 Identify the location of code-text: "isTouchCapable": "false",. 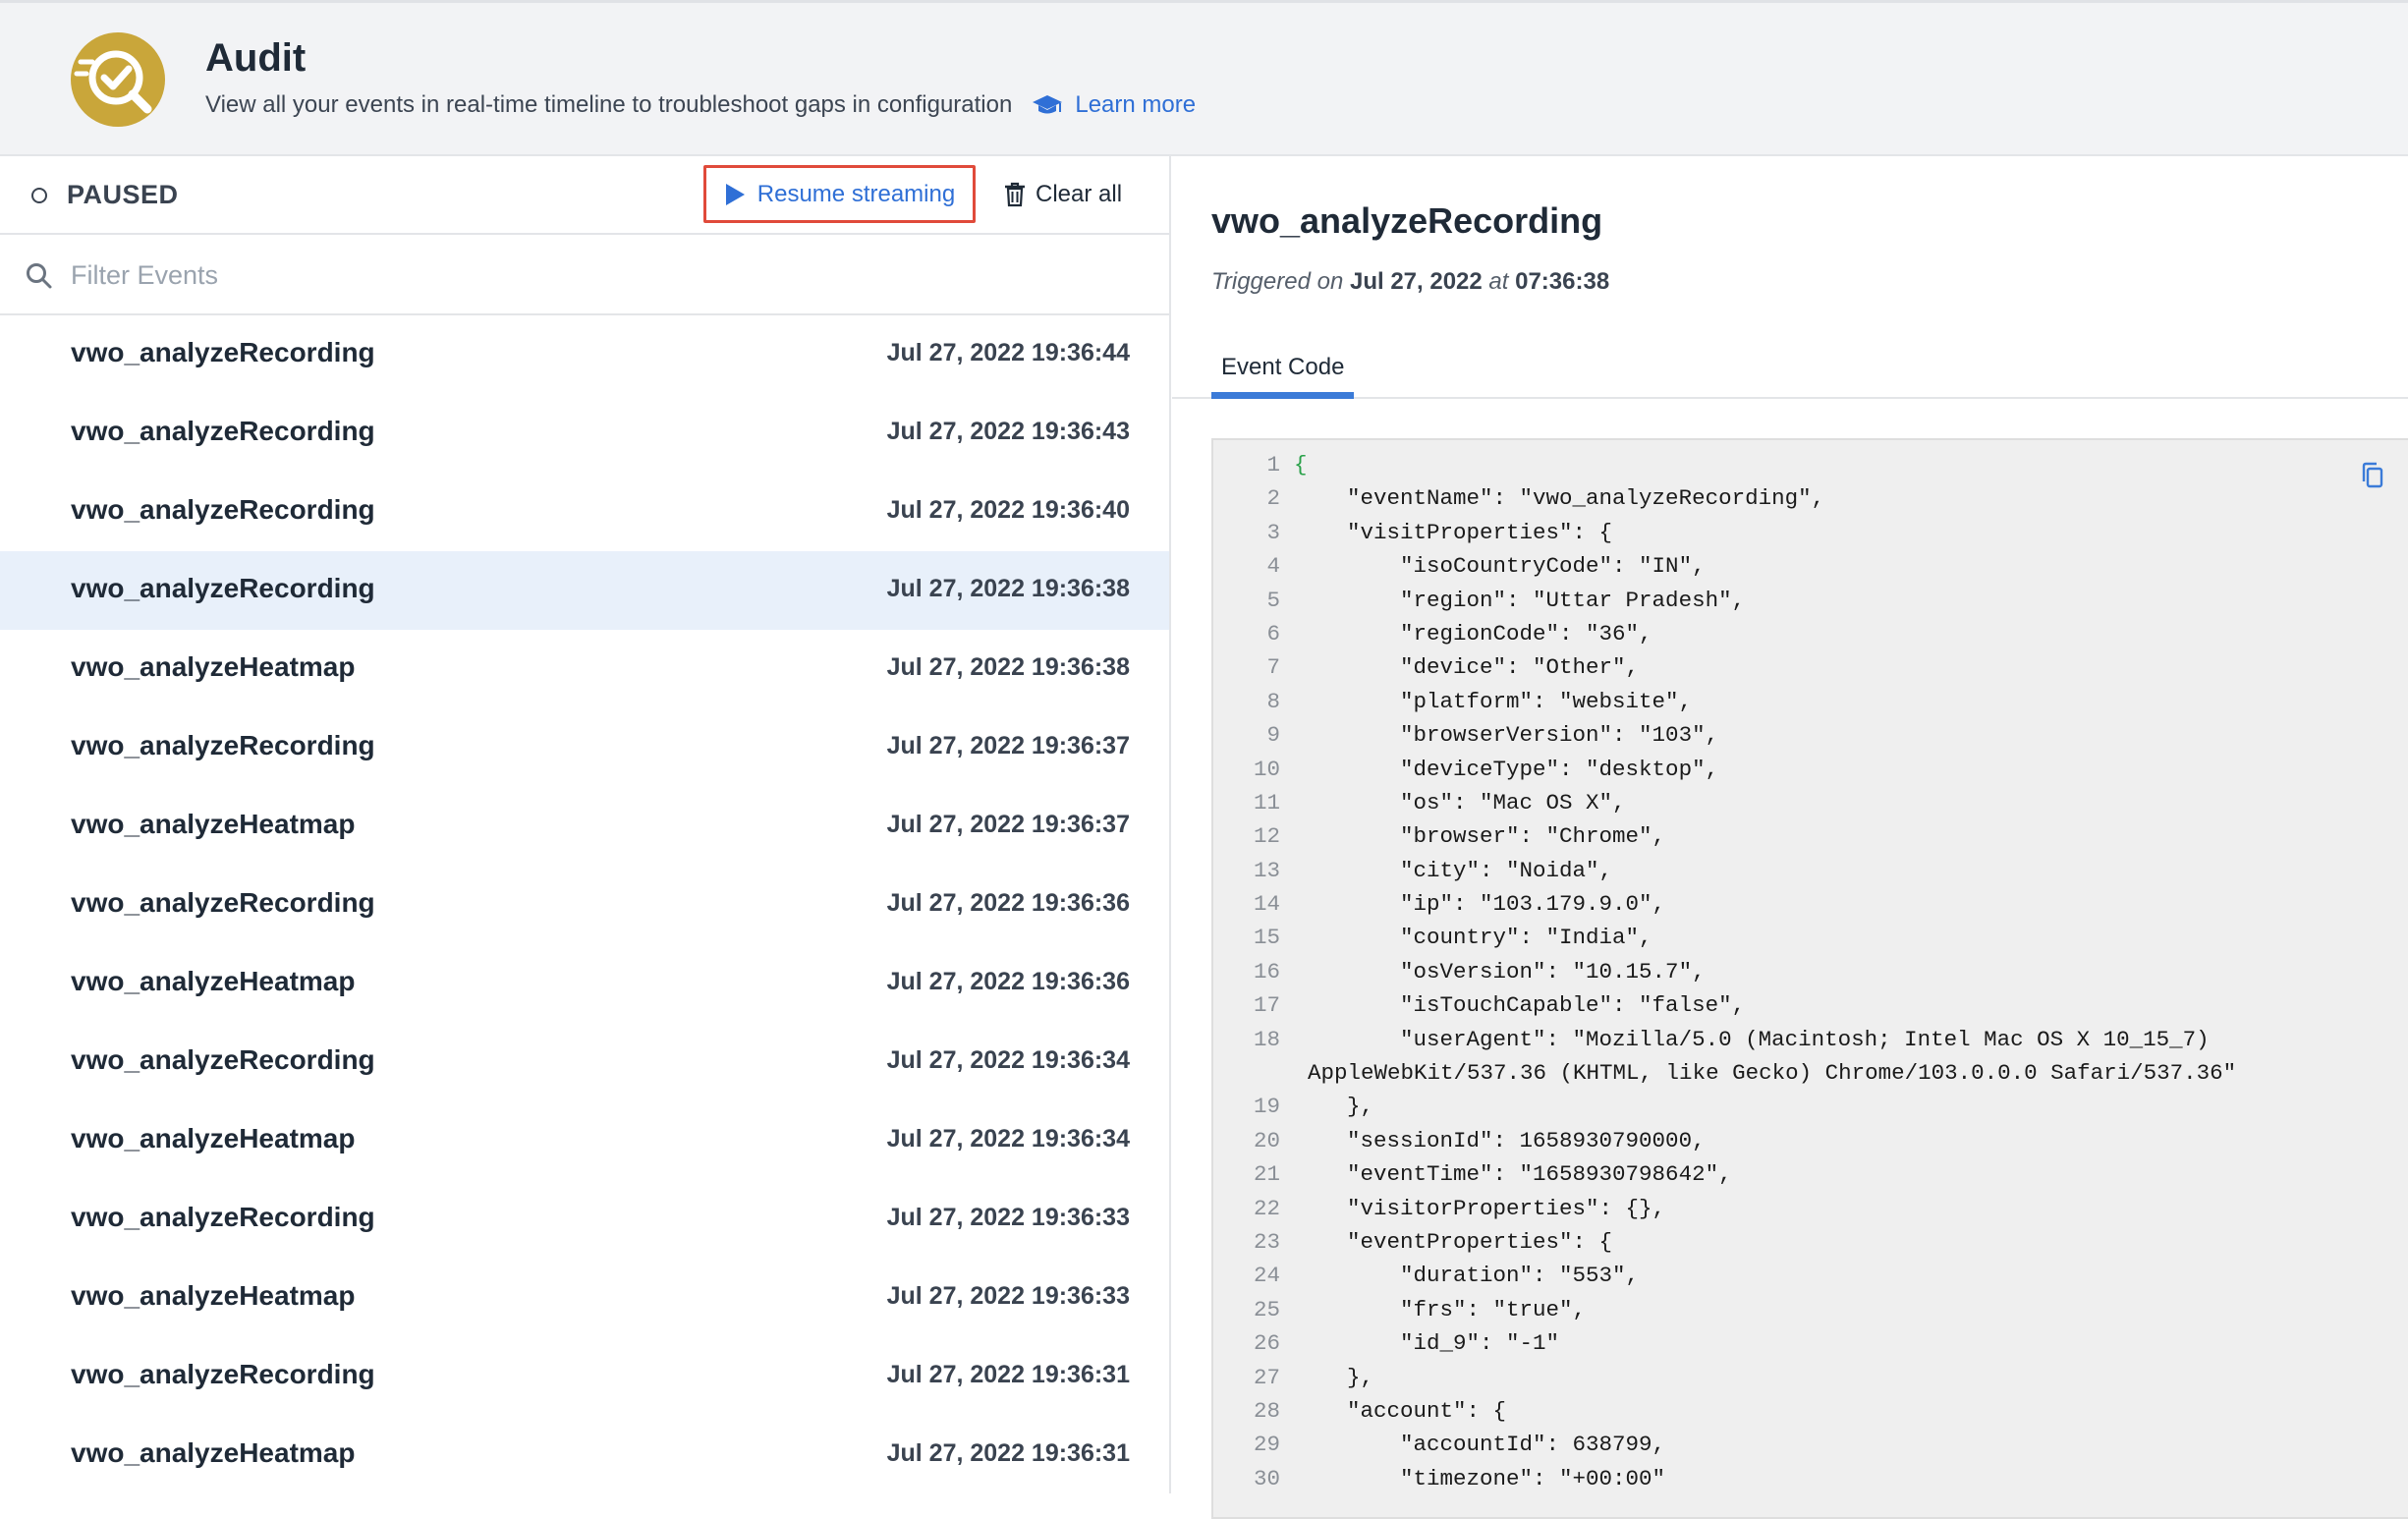
(1520, 1005).